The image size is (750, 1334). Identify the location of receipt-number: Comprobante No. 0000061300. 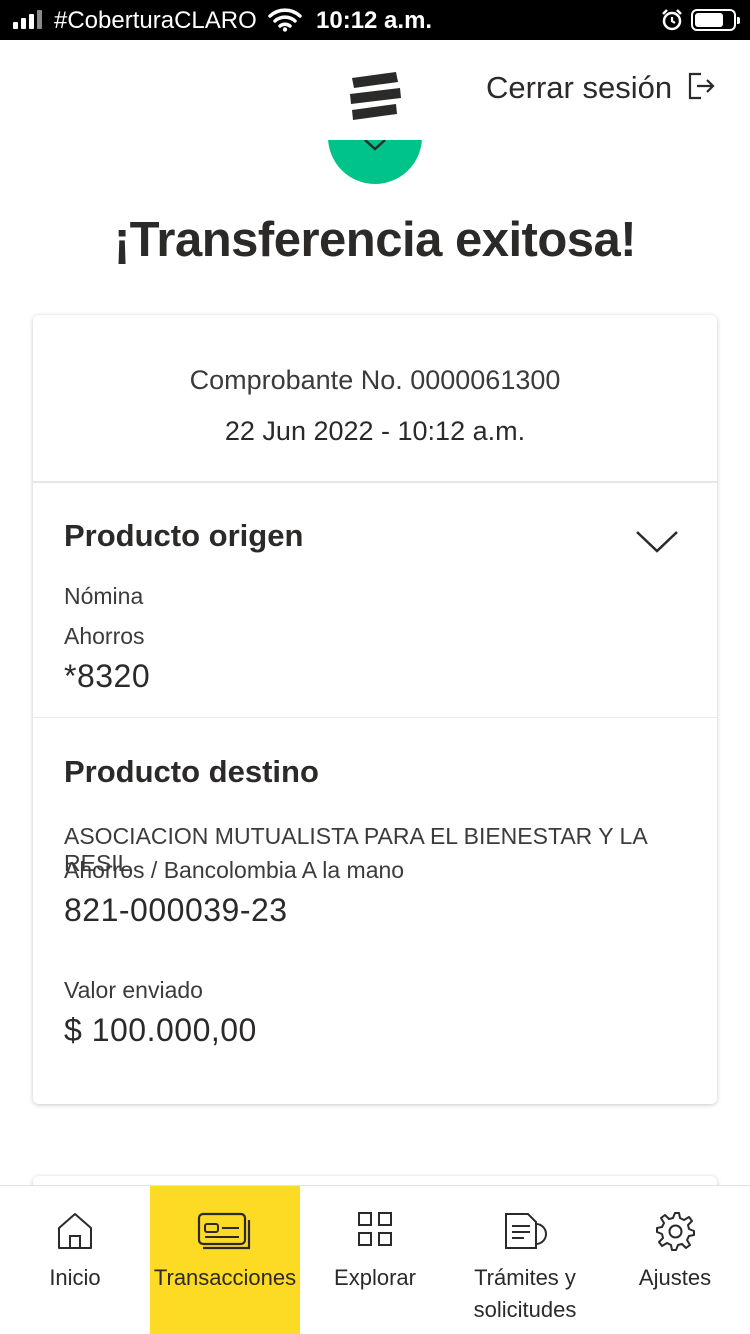
(375, 380).